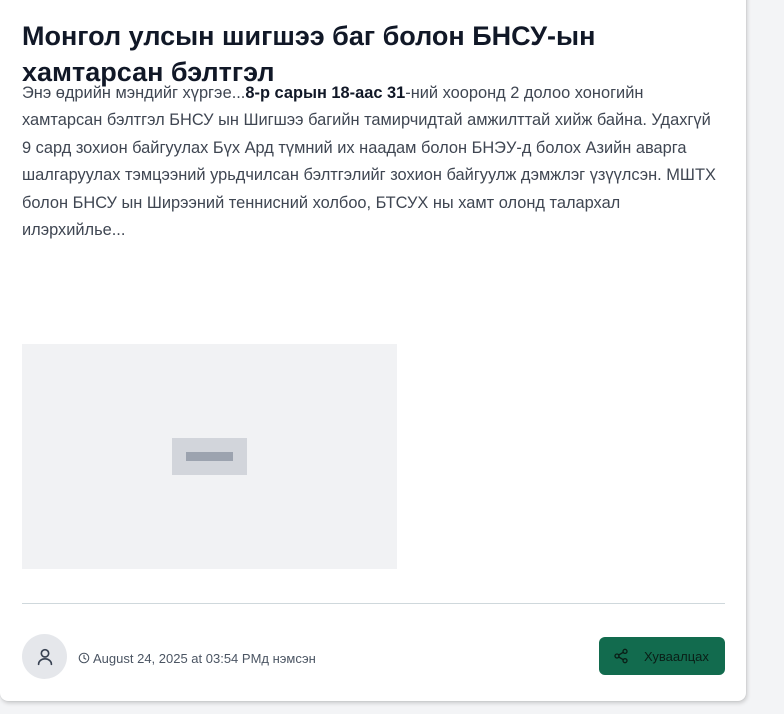 This screenshot has width=784, height=714. I want to click on image-placeholder-icon, so click(209, 456).